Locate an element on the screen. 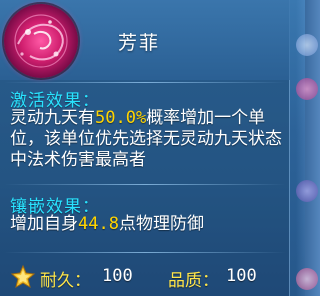  golden-crest-icon is located at coordinates (23, 276).